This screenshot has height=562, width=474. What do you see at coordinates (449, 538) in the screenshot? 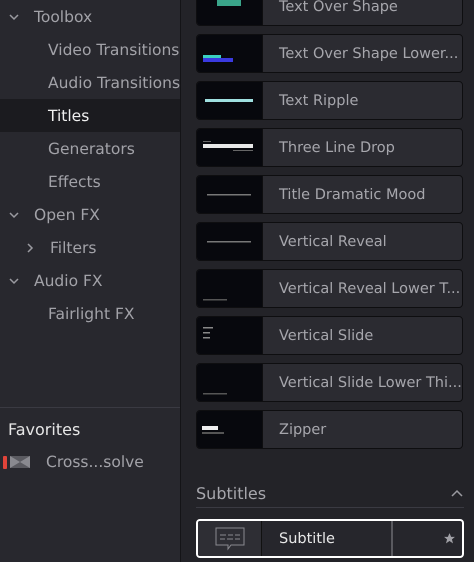
I see `star-icon` at bounding box center [449, 538].